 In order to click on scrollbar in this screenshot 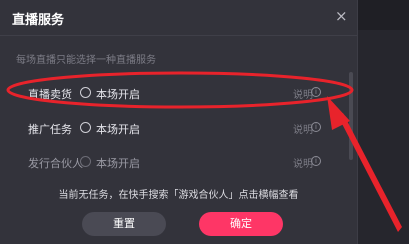, I will do `click(351, 116)`.